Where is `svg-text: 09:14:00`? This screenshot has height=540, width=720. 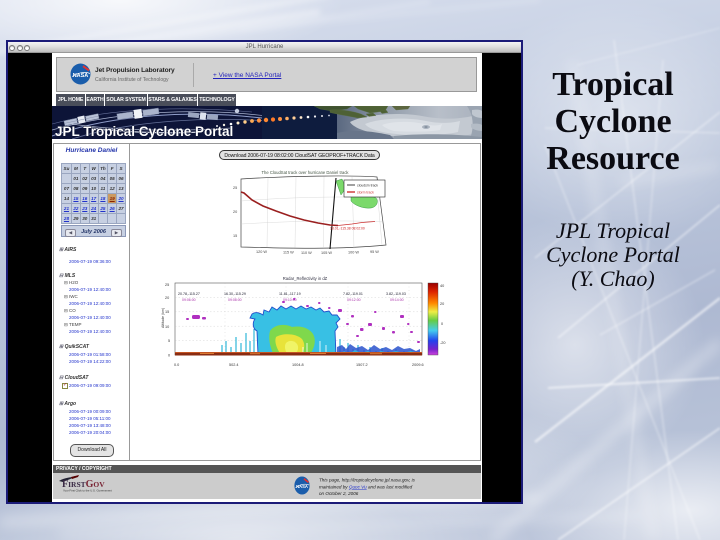
svg-text: 09:14:00 is located at coordinates (397, 300).